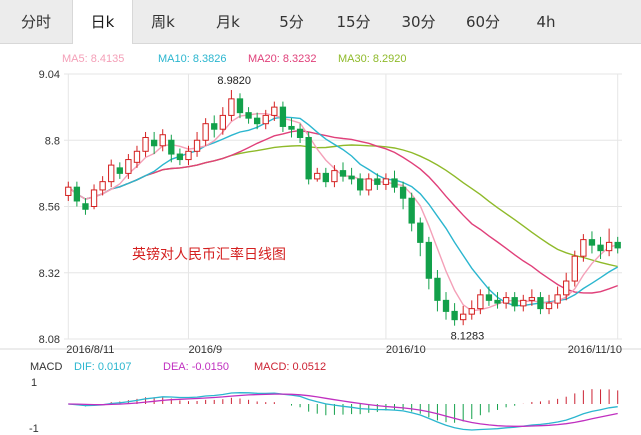  Describe the element at coordinates (49, 274) in the screenshot. I see `y-tick-3: 8.32` at that location.